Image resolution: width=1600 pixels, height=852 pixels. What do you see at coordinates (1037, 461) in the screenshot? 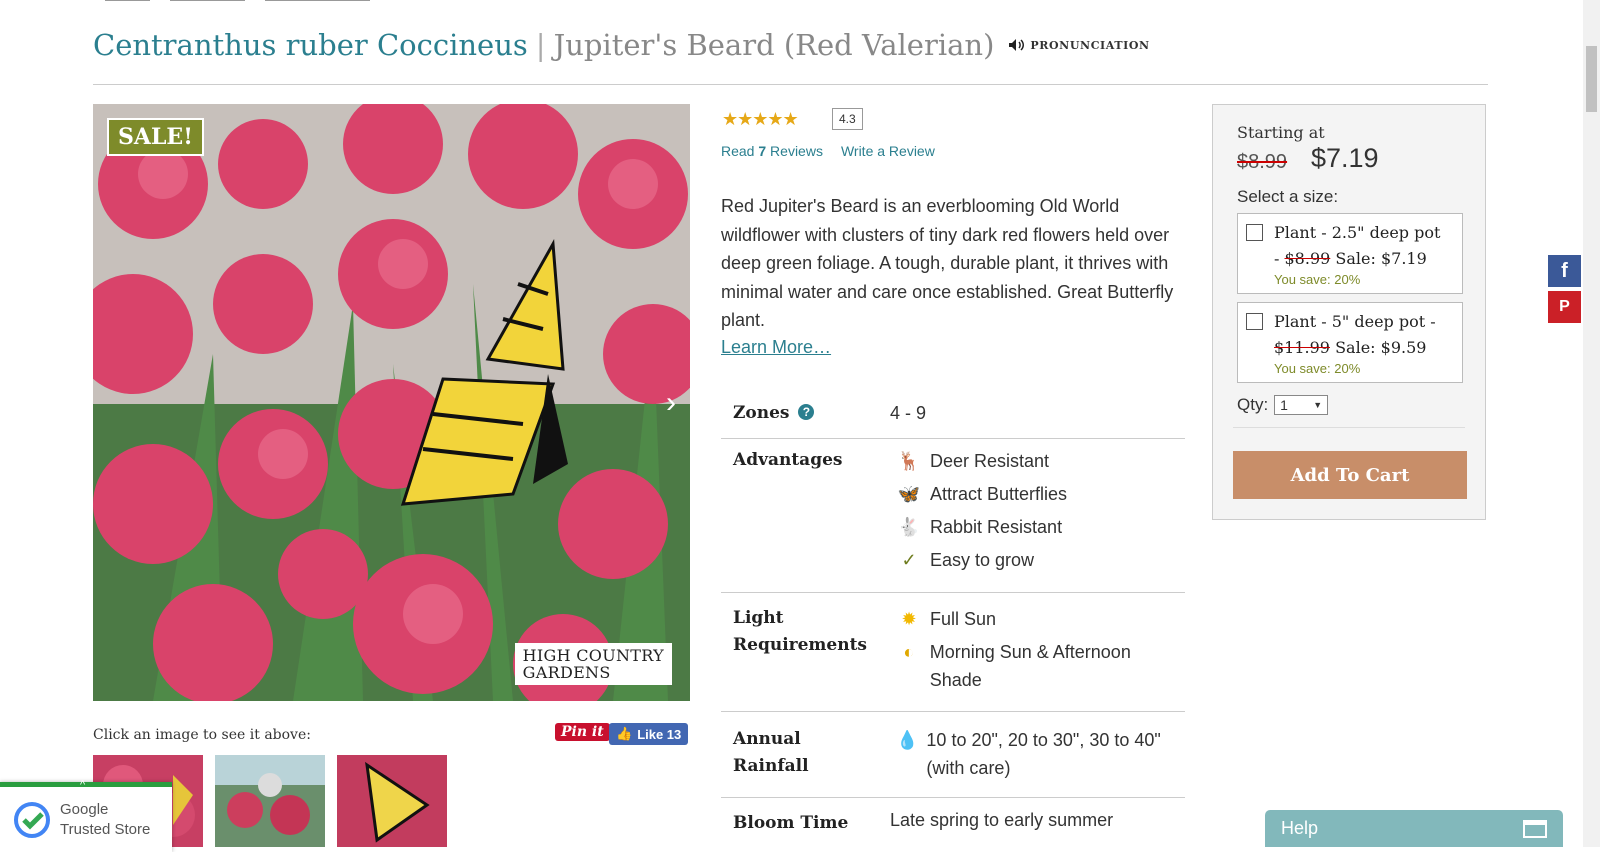
I see `advantage-item: 🦌 Deer Resistant` at bounding box center [1037, 461].